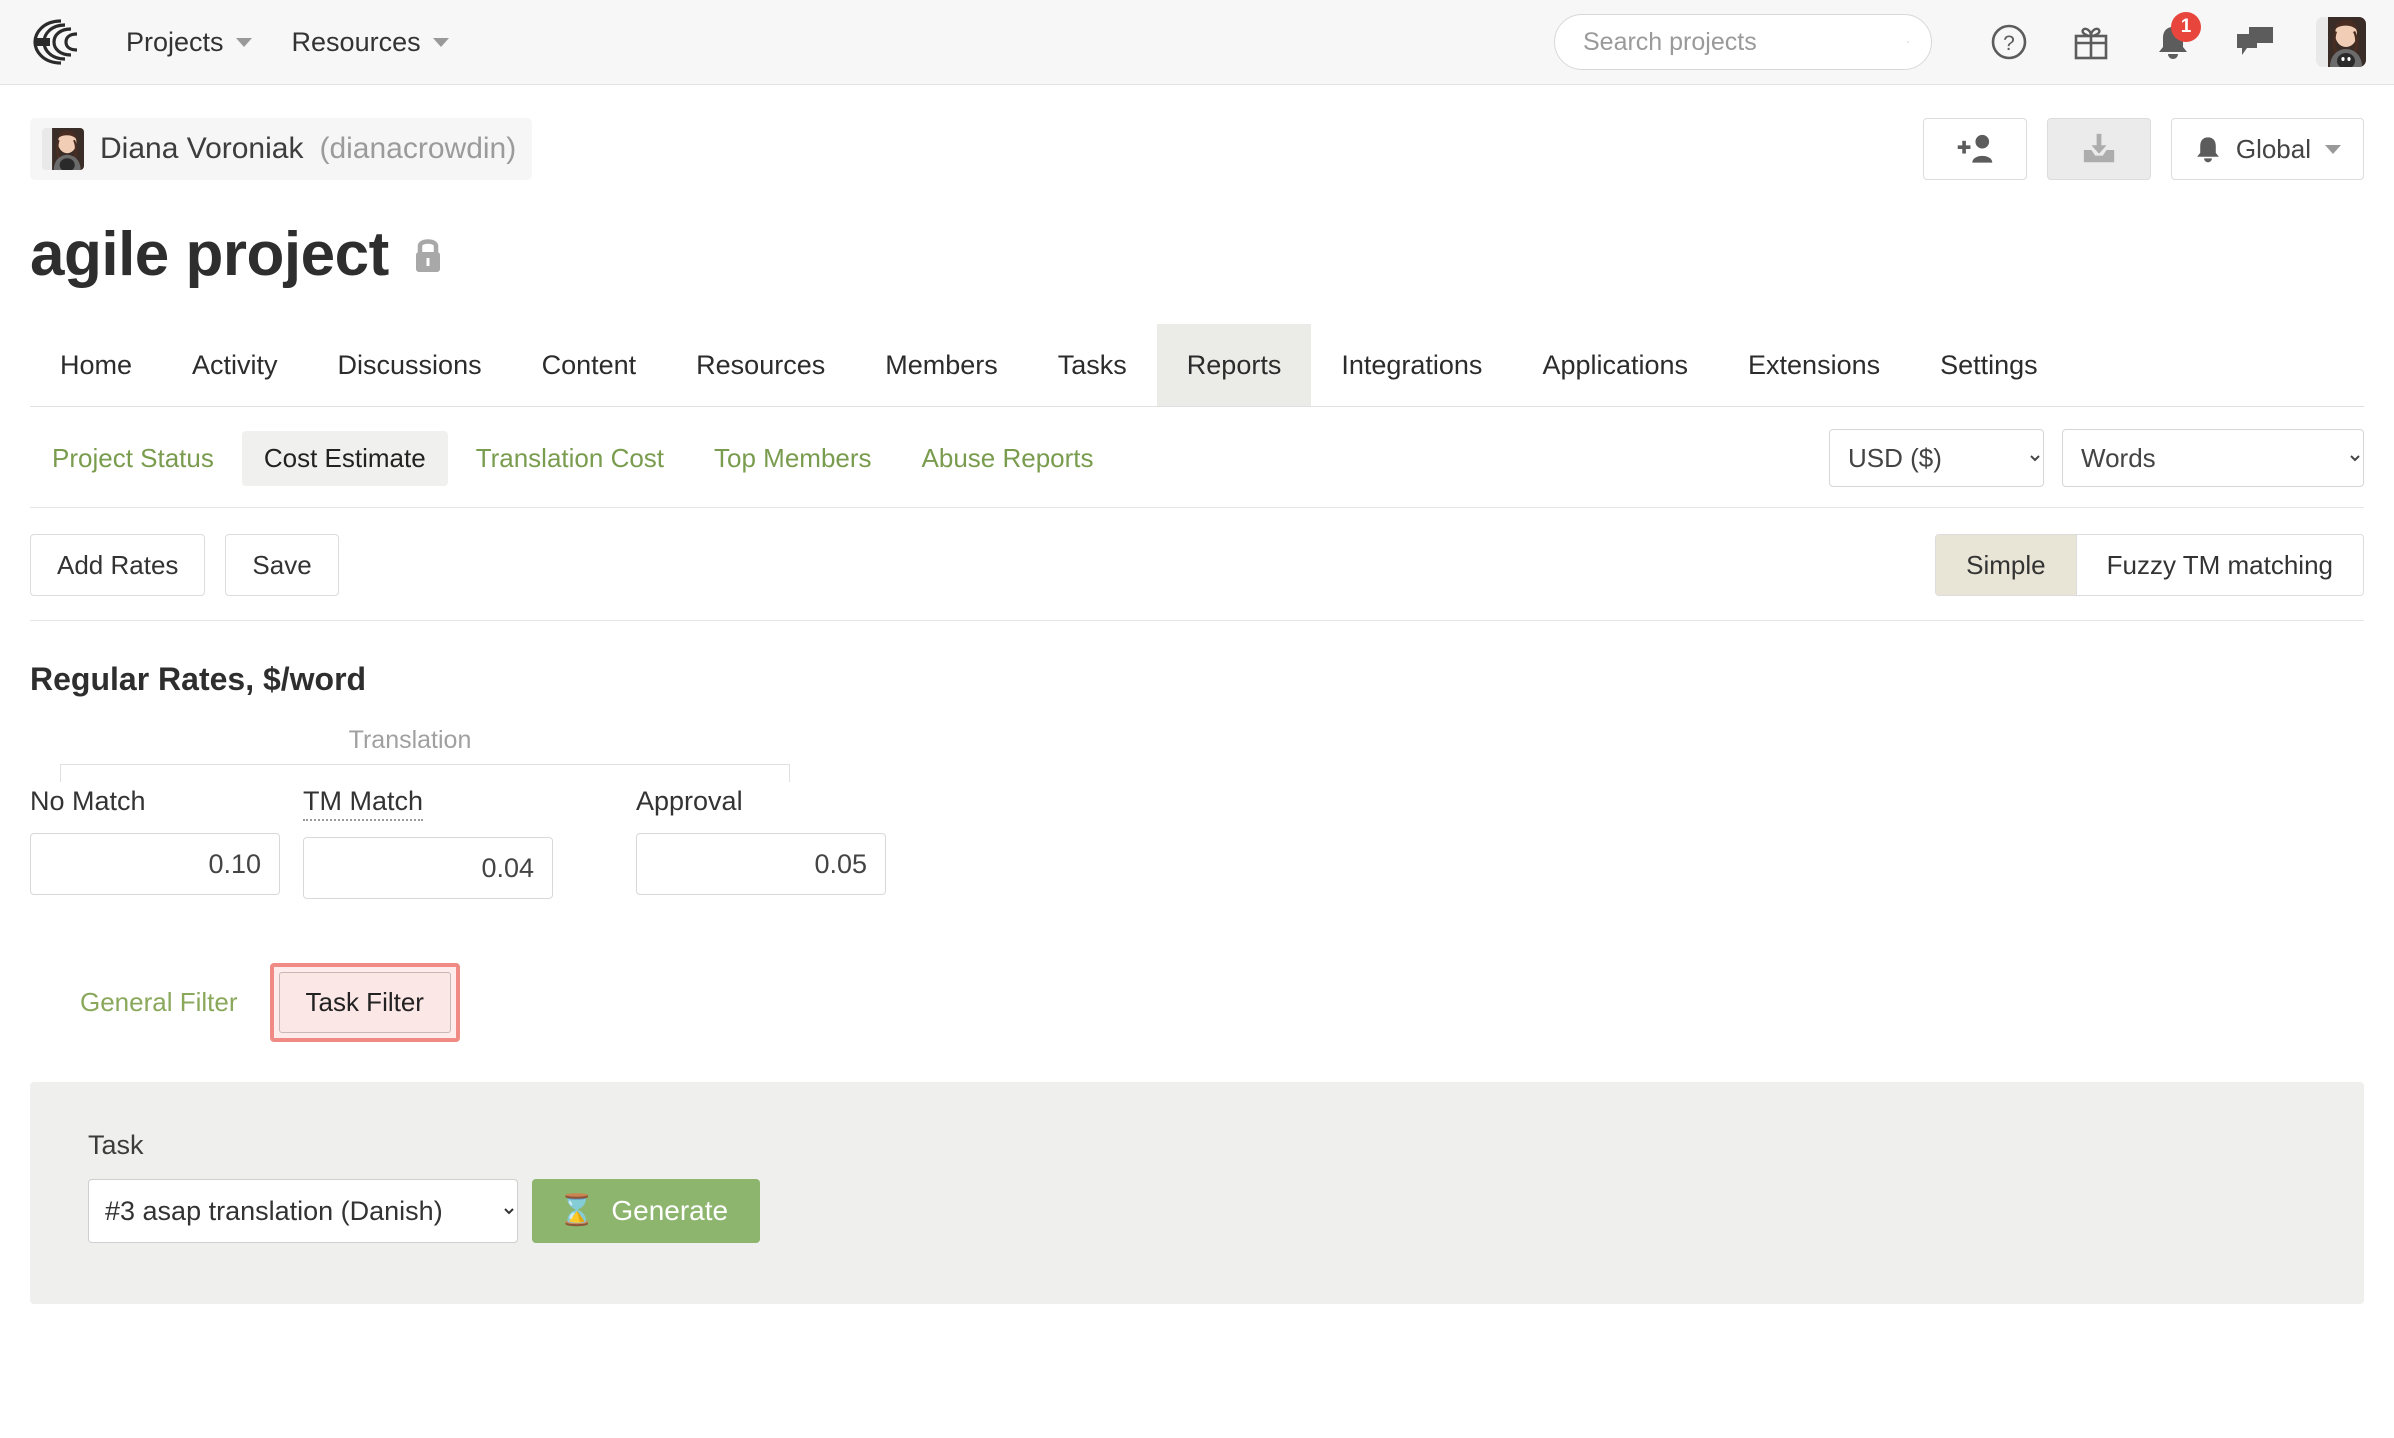  I want to click on tab-integrations: Integrations, so click(1411, 365).